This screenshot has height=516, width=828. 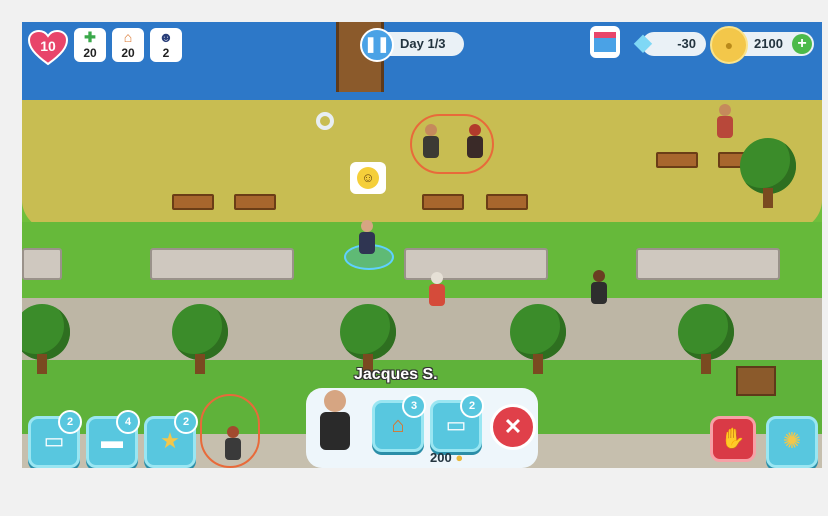 I want to click on police-value: 2, so click(x=166, y=53).